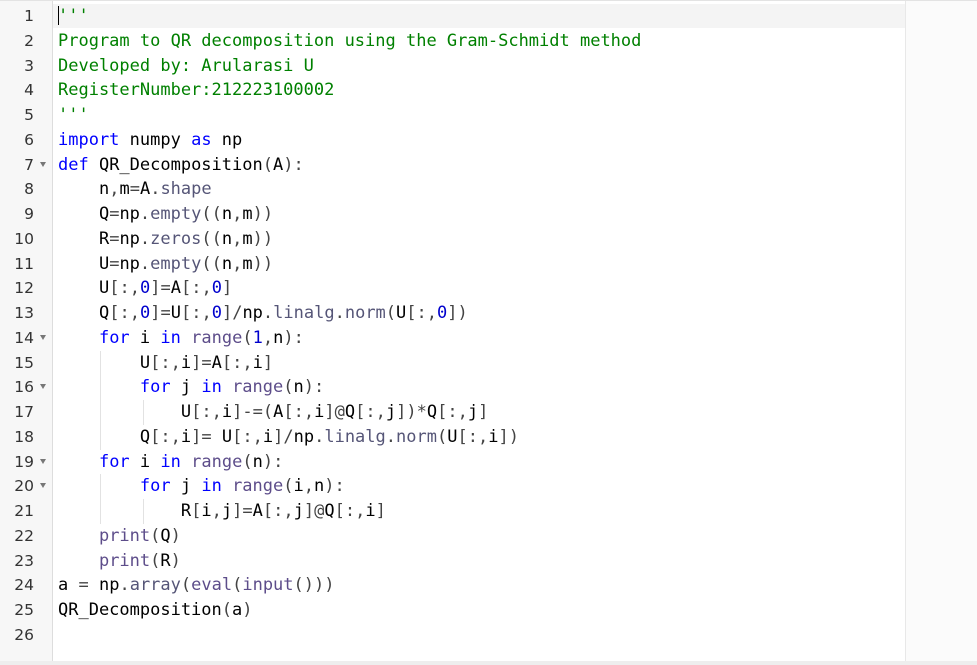 This screenshot has height=665, width=977. What do you see at coordinates (941, 331) in the screenshot?
I see `print-margin-area` at bounding box center [941, 331].